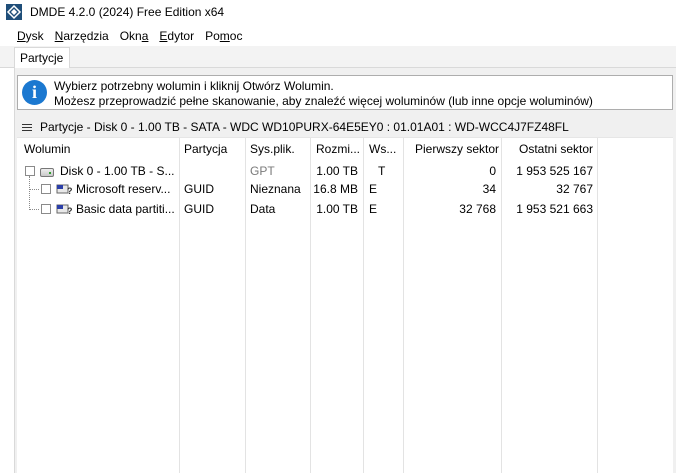 The width and height of the screenshot is (676, 473). Describe the element at coordinates (275, 189) in the screenshot. I see `file-system: Nieznana` at that location.